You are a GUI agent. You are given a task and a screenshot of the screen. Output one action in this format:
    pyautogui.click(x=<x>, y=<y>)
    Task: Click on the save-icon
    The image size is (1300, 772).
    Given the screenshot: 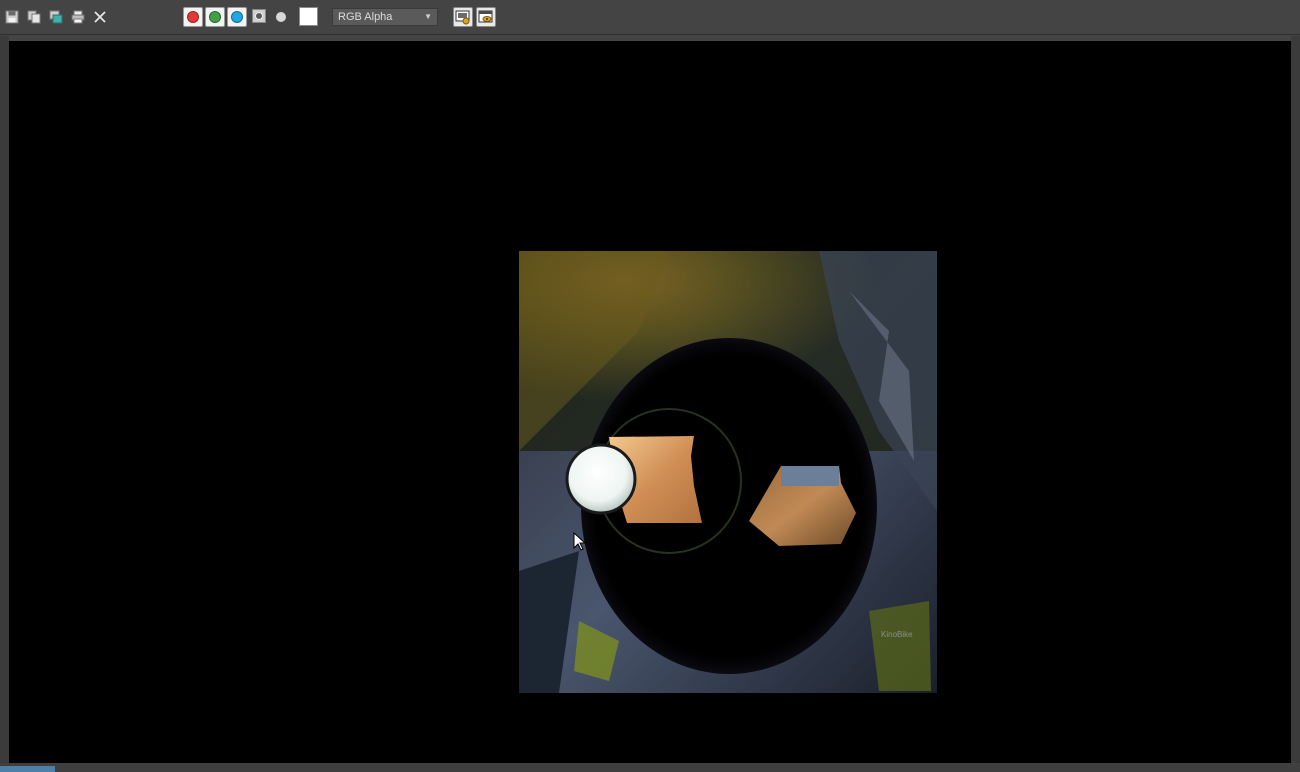 What is the action you would take?
    pyautogui.click(x=12, y=17)
    